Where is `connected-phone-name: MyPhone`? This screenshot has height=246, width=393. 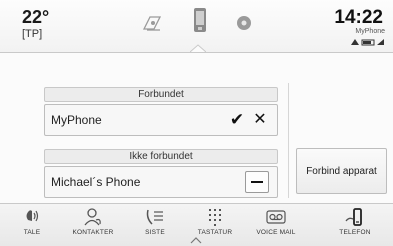
connected-phone-name: MyPhone is located at coordinates (370, 31).